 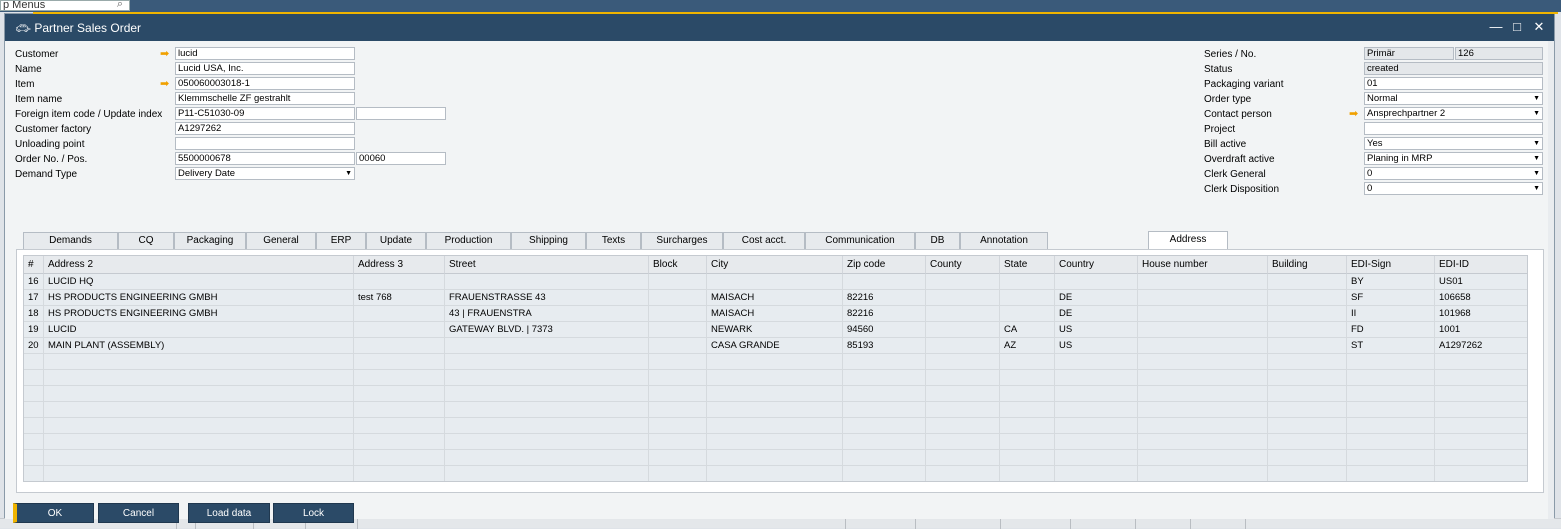 What do you see at coordinates (937, 240) in the screenshot?
I see `tab-db: DB` at bounding box center [937, 240].